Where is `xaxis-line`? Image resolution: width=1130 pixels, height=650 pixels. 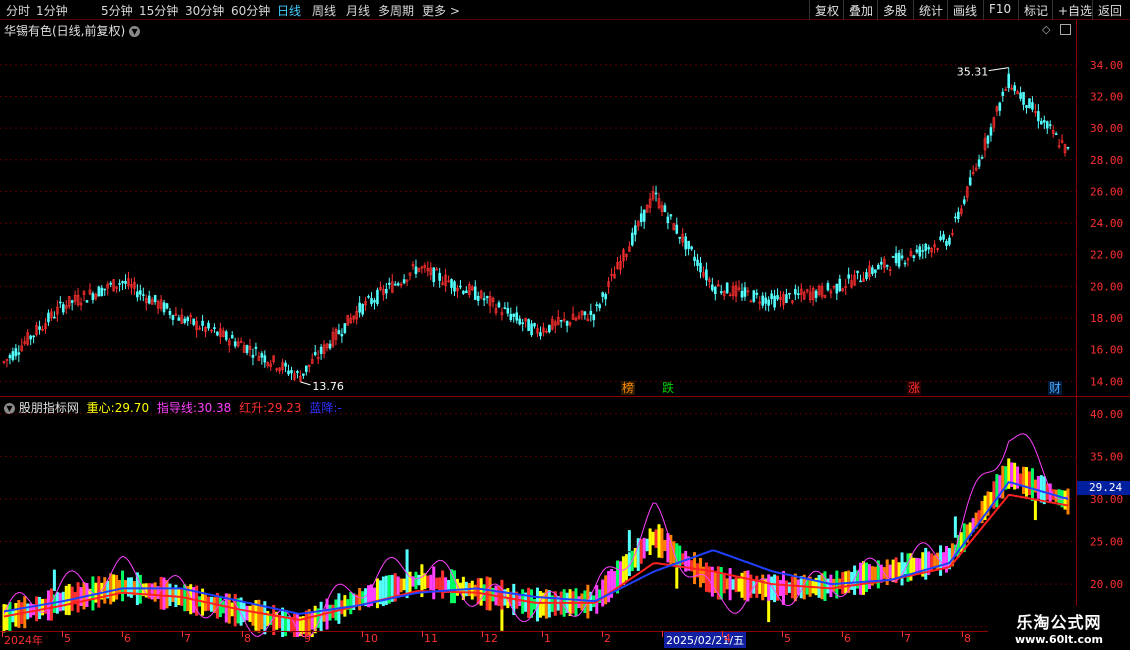 xaxis-line is located at coordinates (538, 631).